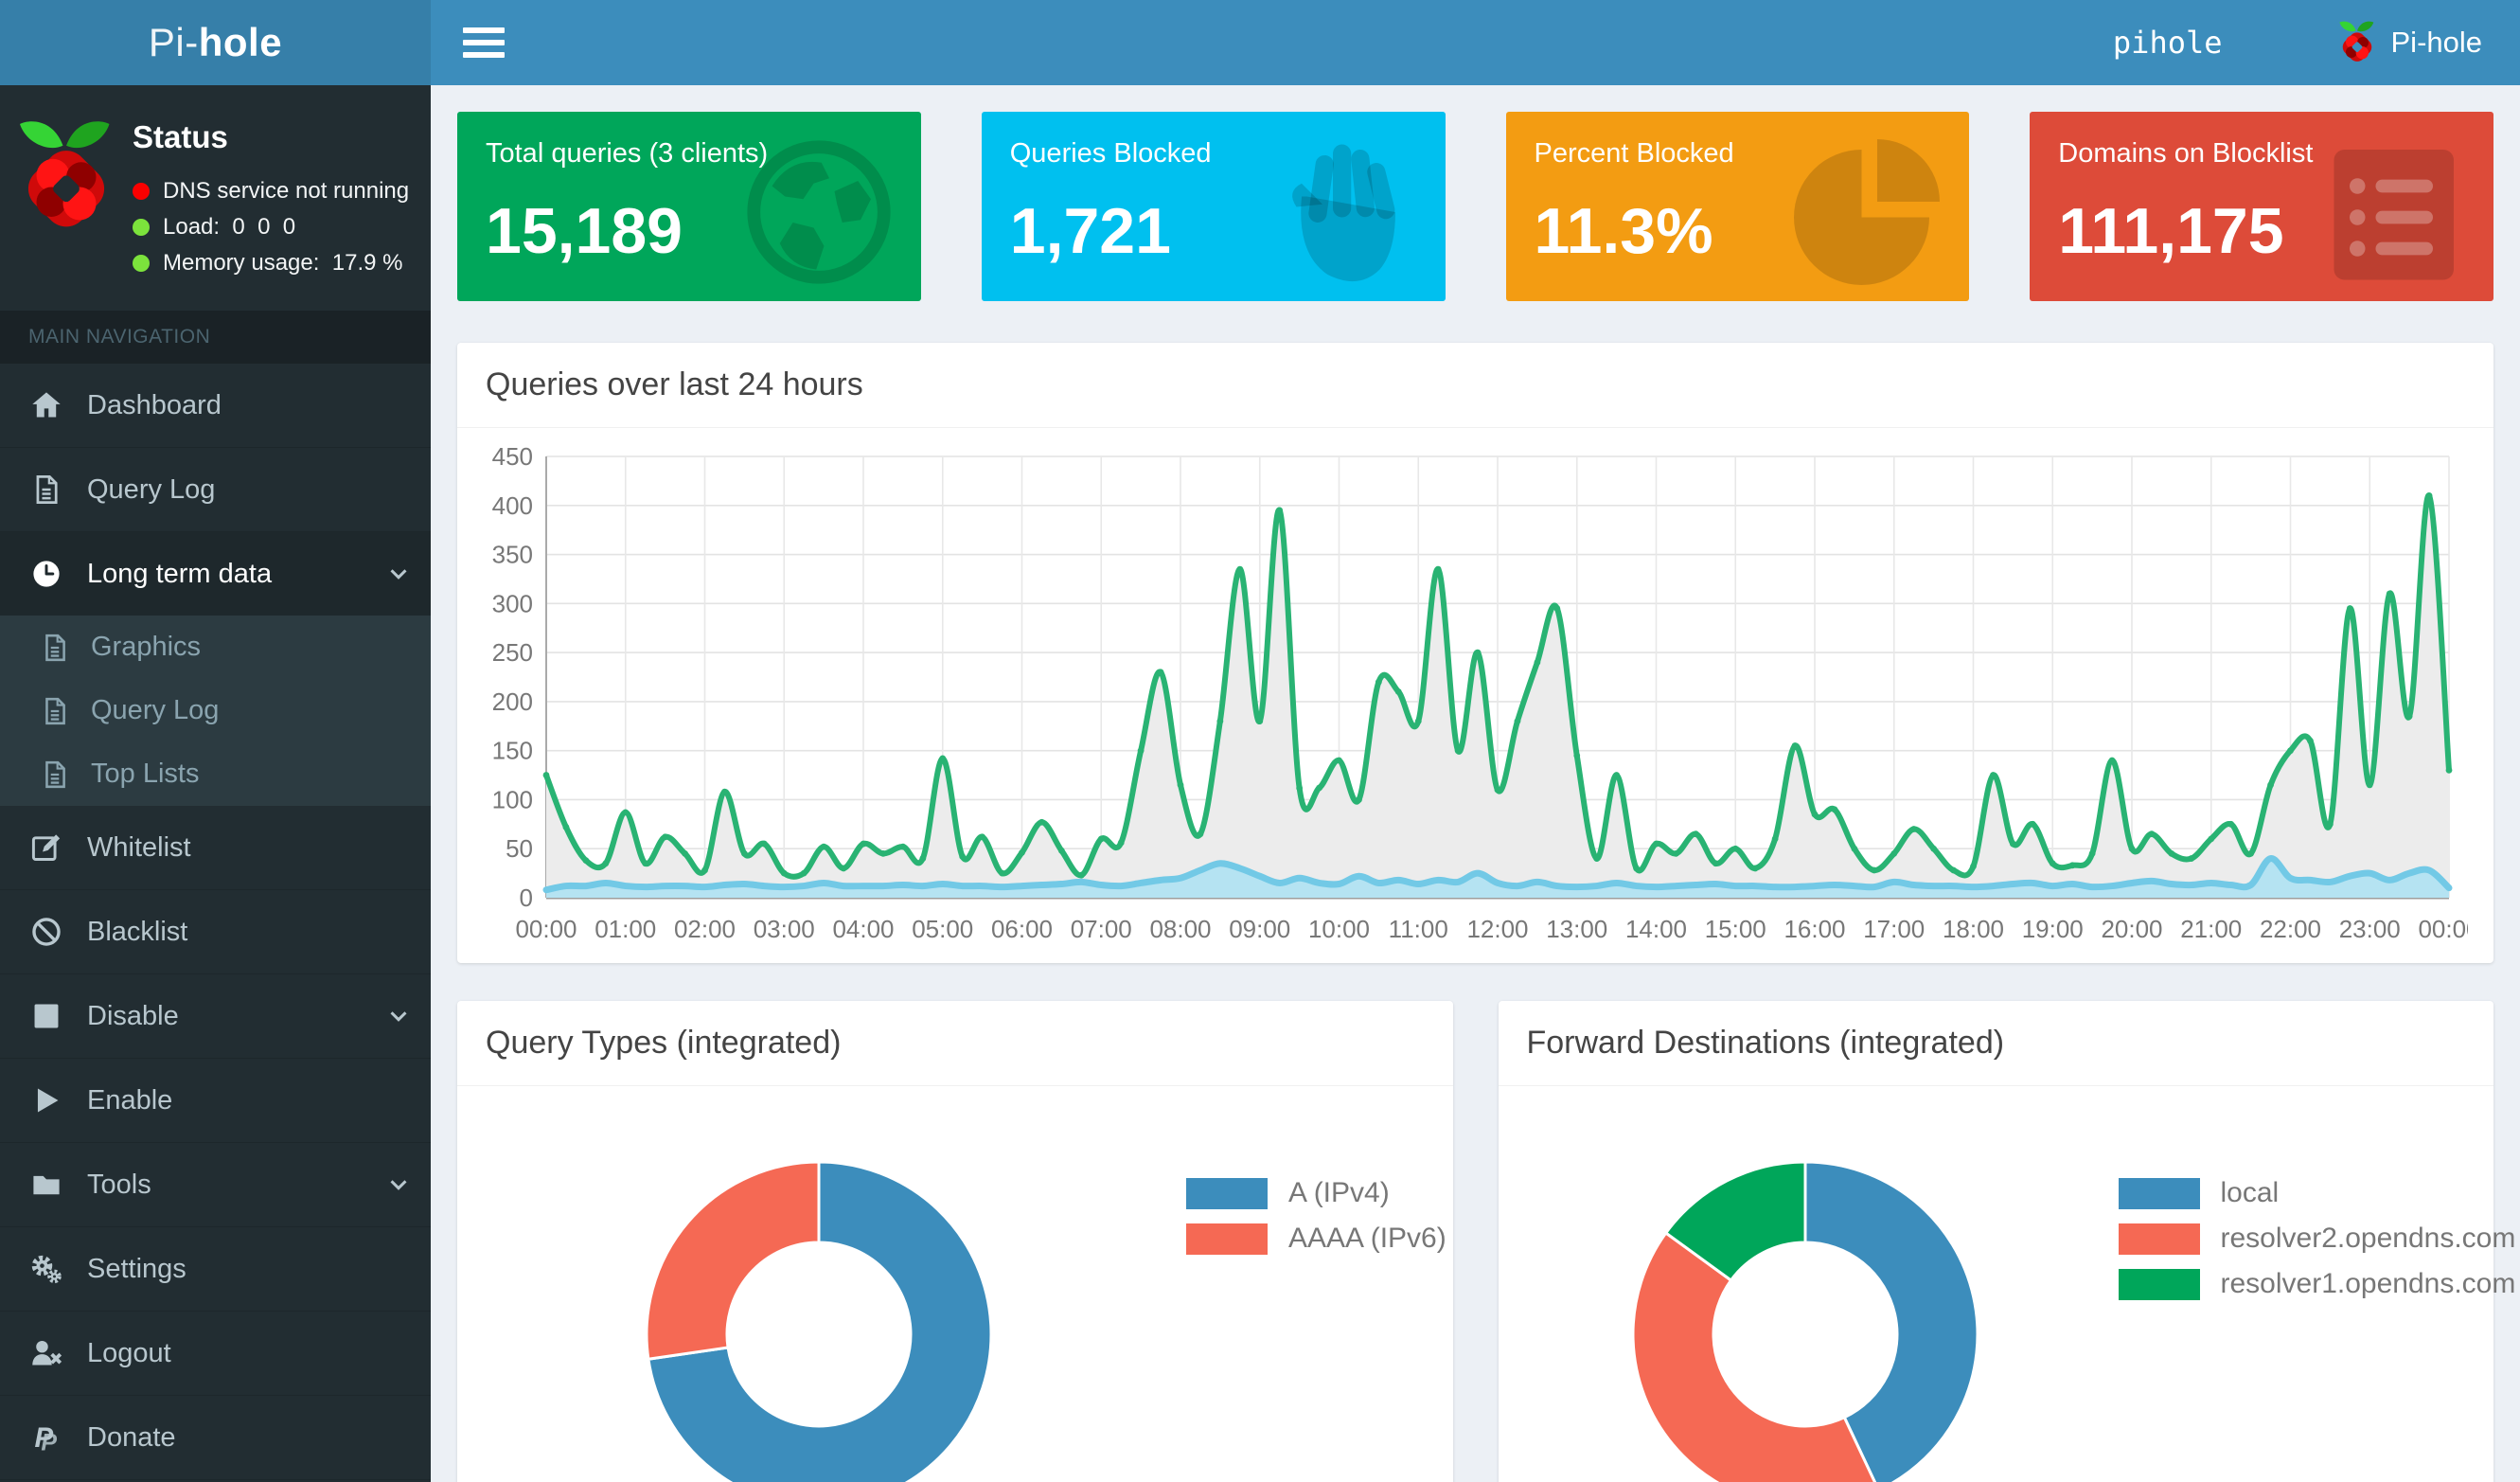 This screenshot has width=2520, height=1482. Describe the element at coordinates (46, 405) in the screenshot. I see `home-icon` at that location.